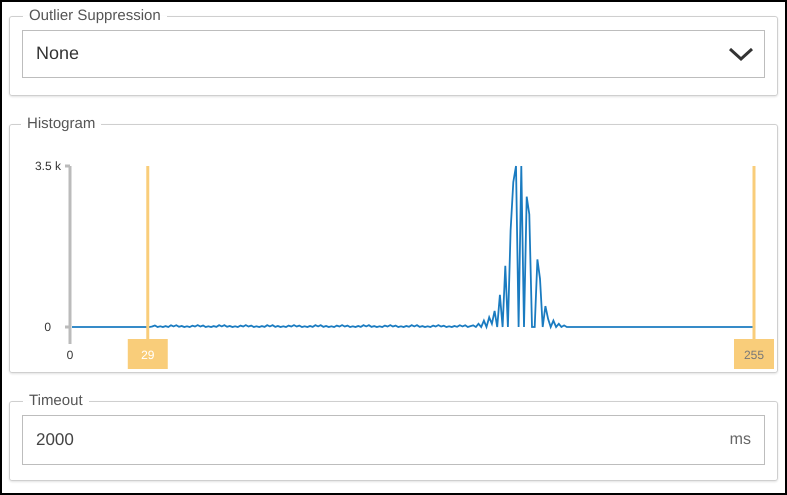 This screenshot has width=787, height=495. I want to click on chevron-down-icon, so click(741, 54).